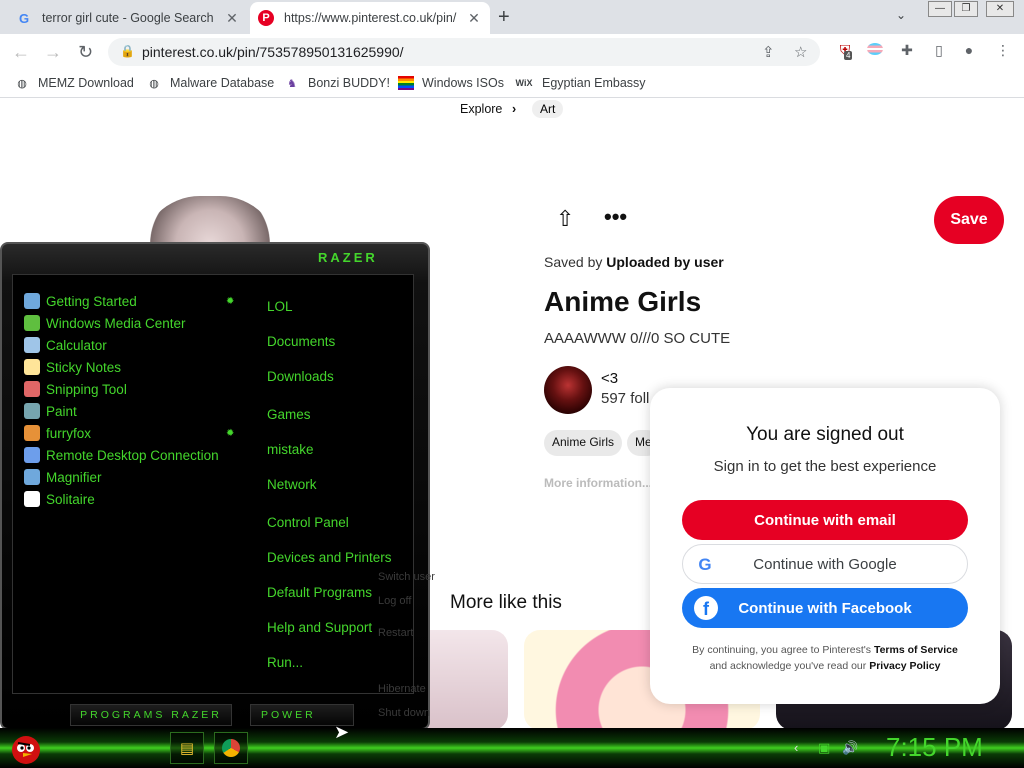 Image resolution: width=1024 pixels, height=768 pixels. What do you see at coordinates (319, 627) in the screenshot?
I see `start-place-item: Help and Support` at bounding box center [319, 627].